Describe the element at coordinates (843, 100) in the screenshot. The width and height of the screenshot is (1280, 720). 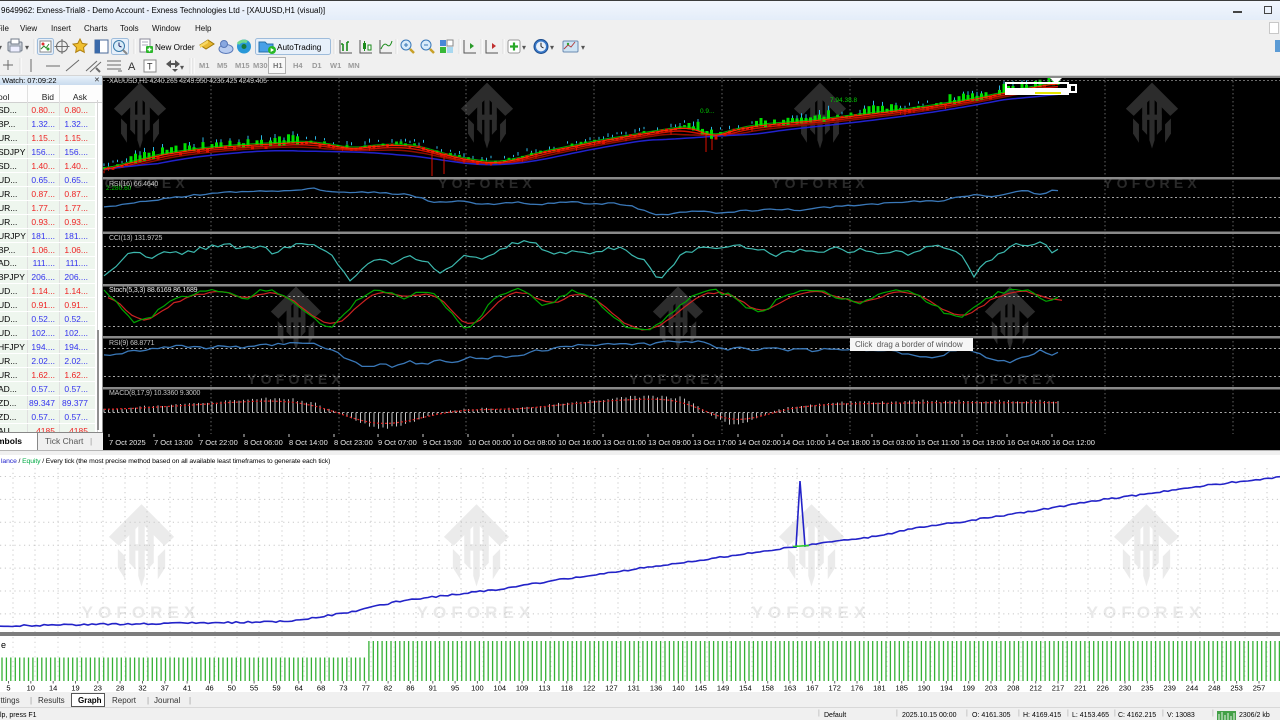
I see `svg-text: 7.94.38.8` at that location.